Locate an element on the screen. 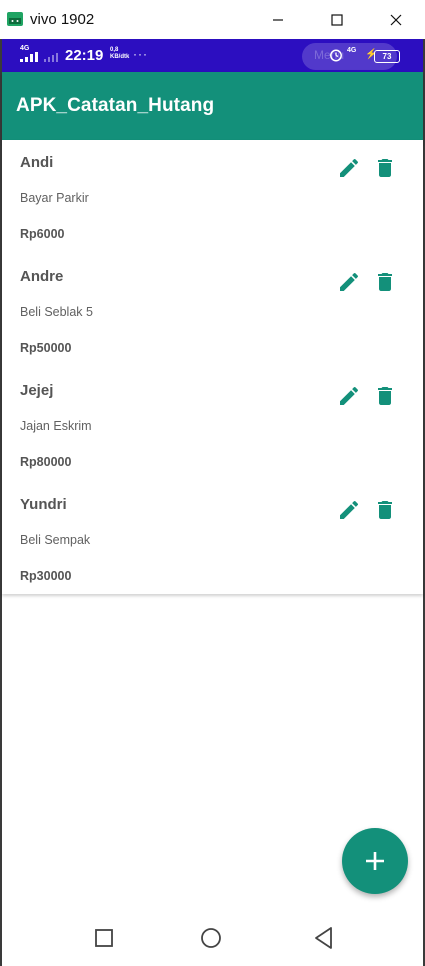 The height and width of the screenshot is (966, 425). item-description: Jajan Eskrim is located at coordinates (56, 426).